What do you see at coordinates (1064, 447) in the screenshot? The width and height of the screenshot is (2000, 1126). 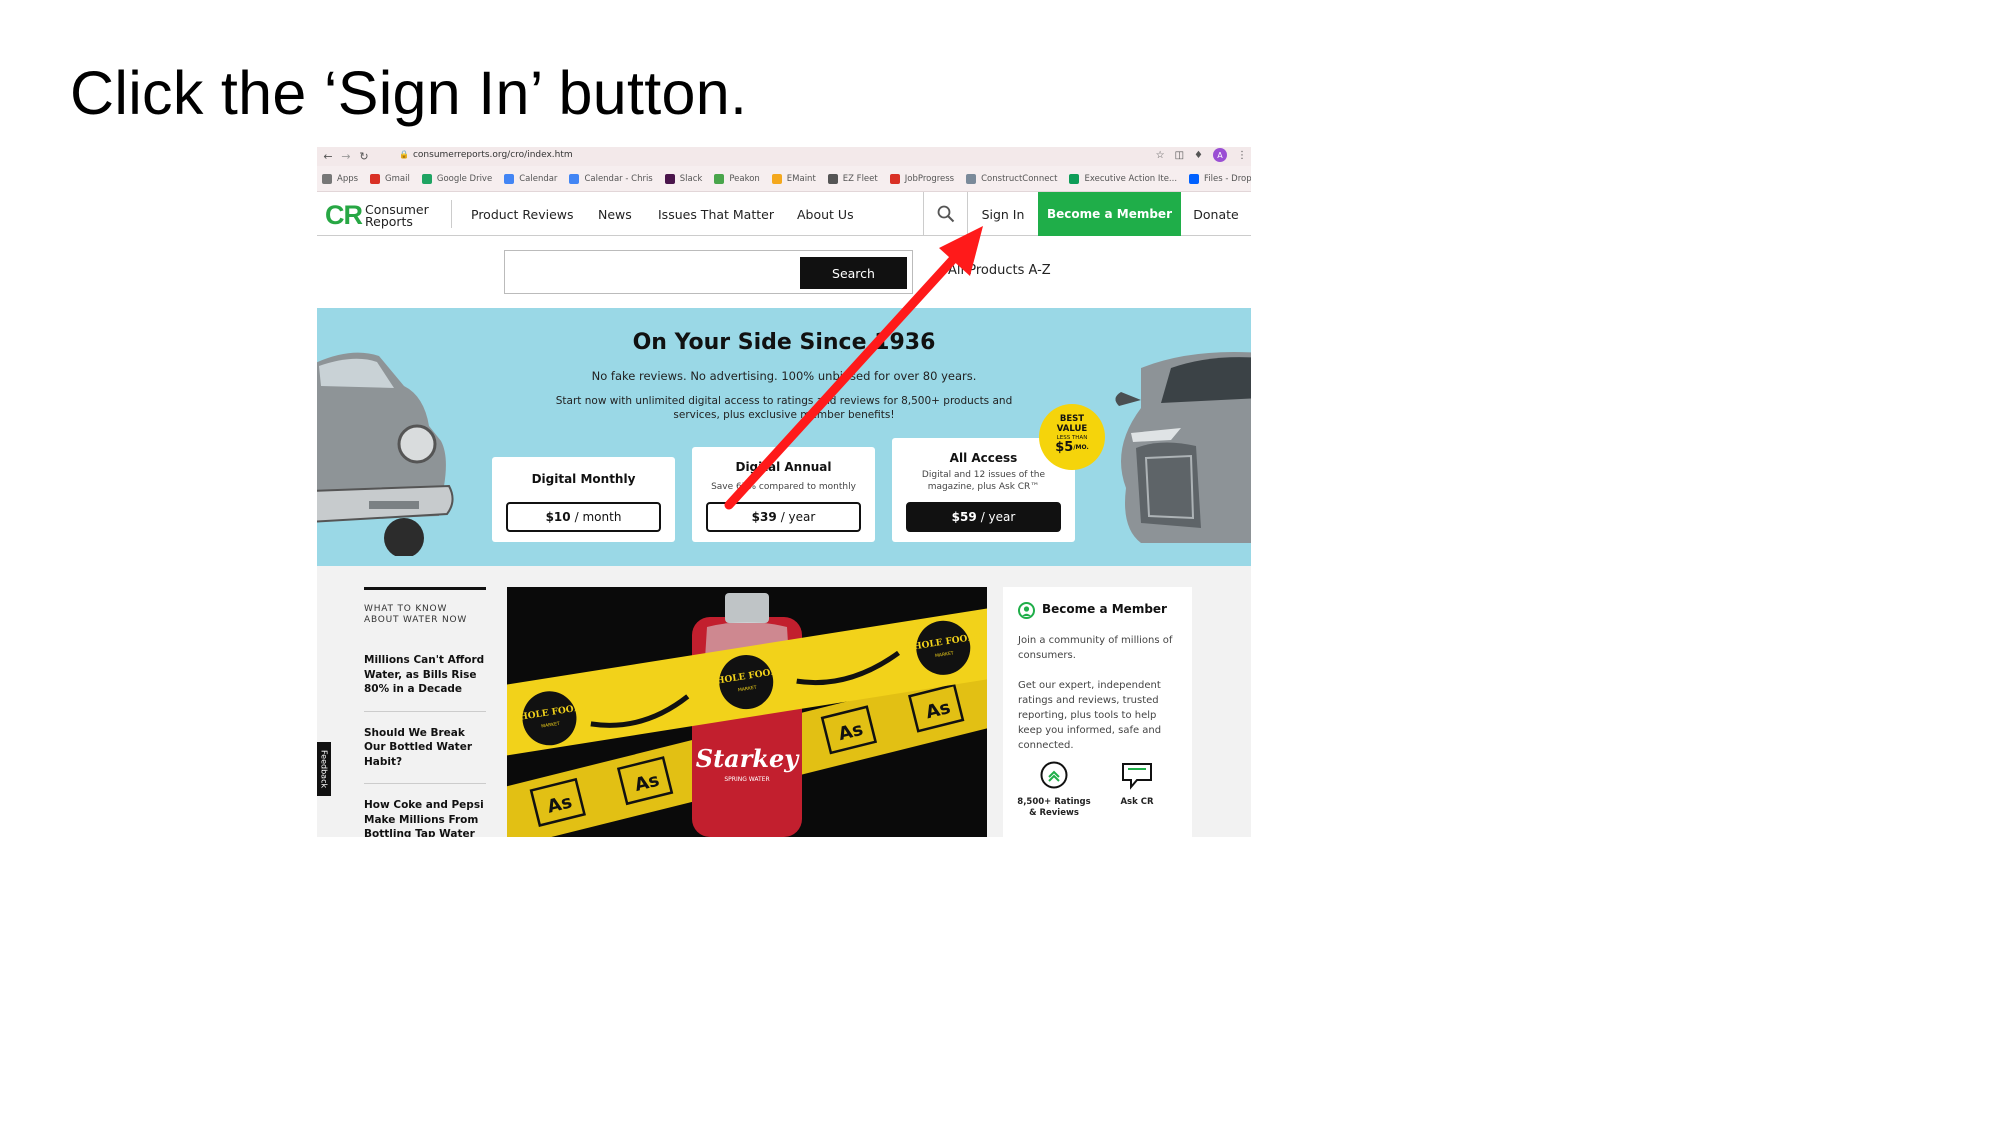 I see `badge-amount: $5` at bounding box center [1064, 447].